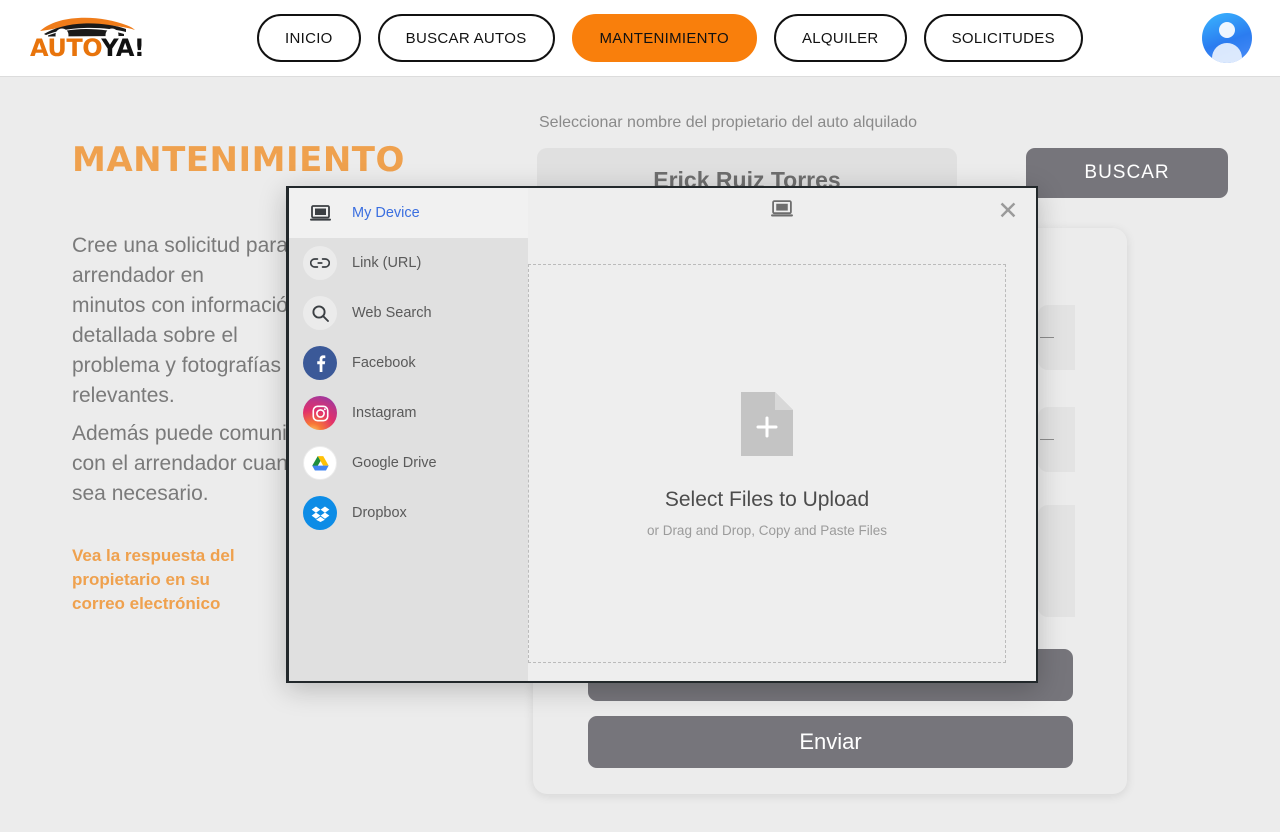 The width and height of the screenshot is (1280, 832). I want to click on logo-wordmark: AUTOYA!, so click(87, 48).